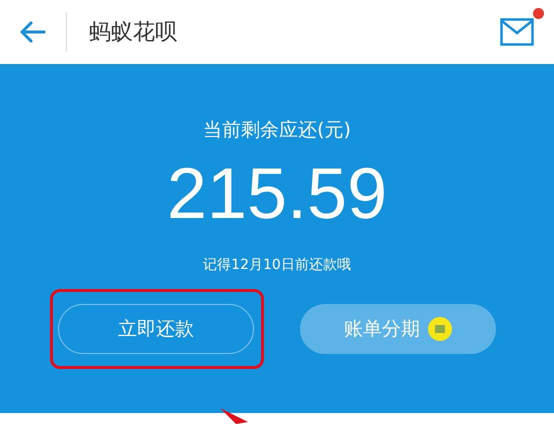  I want to click on annotation-arrow, so click(233, 416).